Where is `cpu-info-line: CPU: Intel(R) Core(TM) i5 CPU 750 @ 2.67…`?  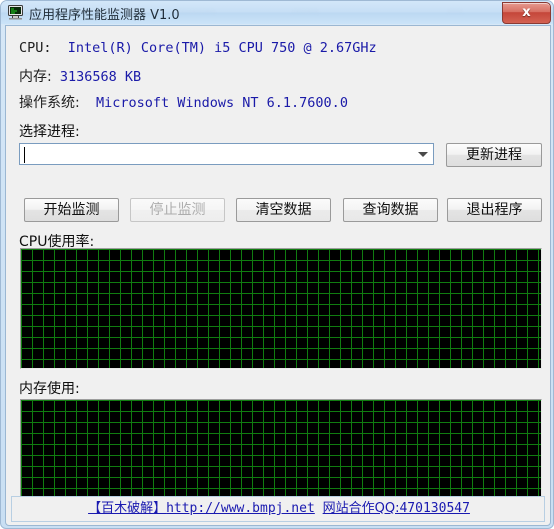
cpu-info-line: CPU: Intel(R) Core(TM) i5 CPU 750 @ 2.67… is located at coordinates (198, 48).